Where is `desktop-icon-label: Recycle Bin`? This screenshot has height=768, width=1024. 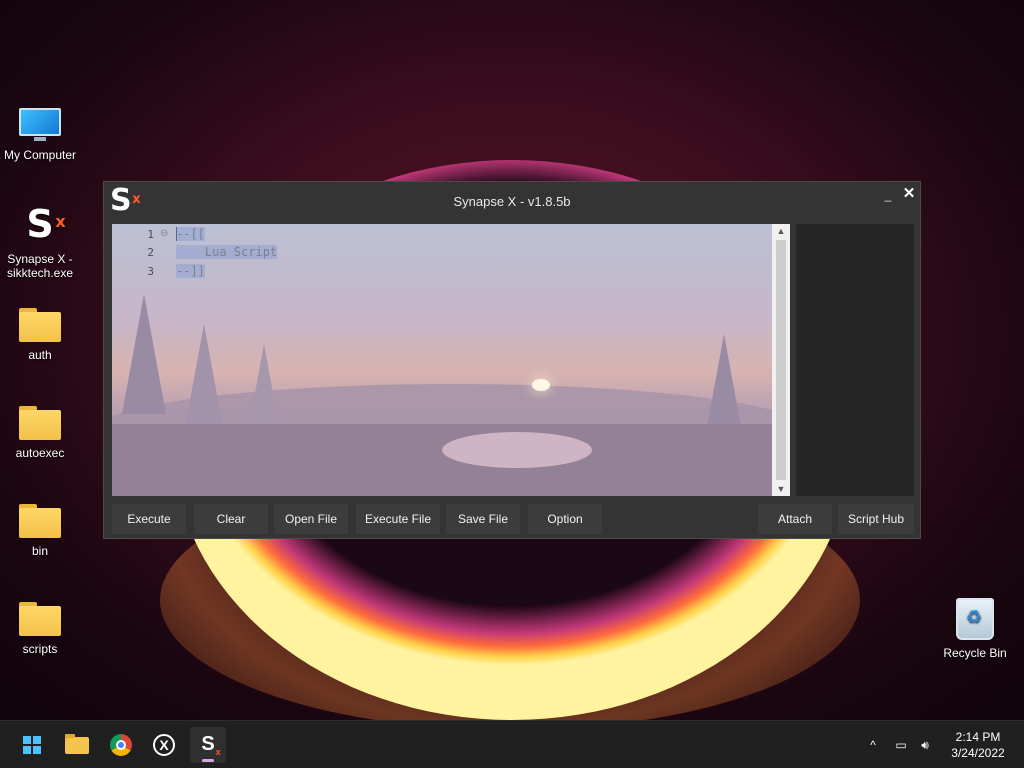 desktop-icon-label: Recycle Bin is located at coordinates (975, 653).